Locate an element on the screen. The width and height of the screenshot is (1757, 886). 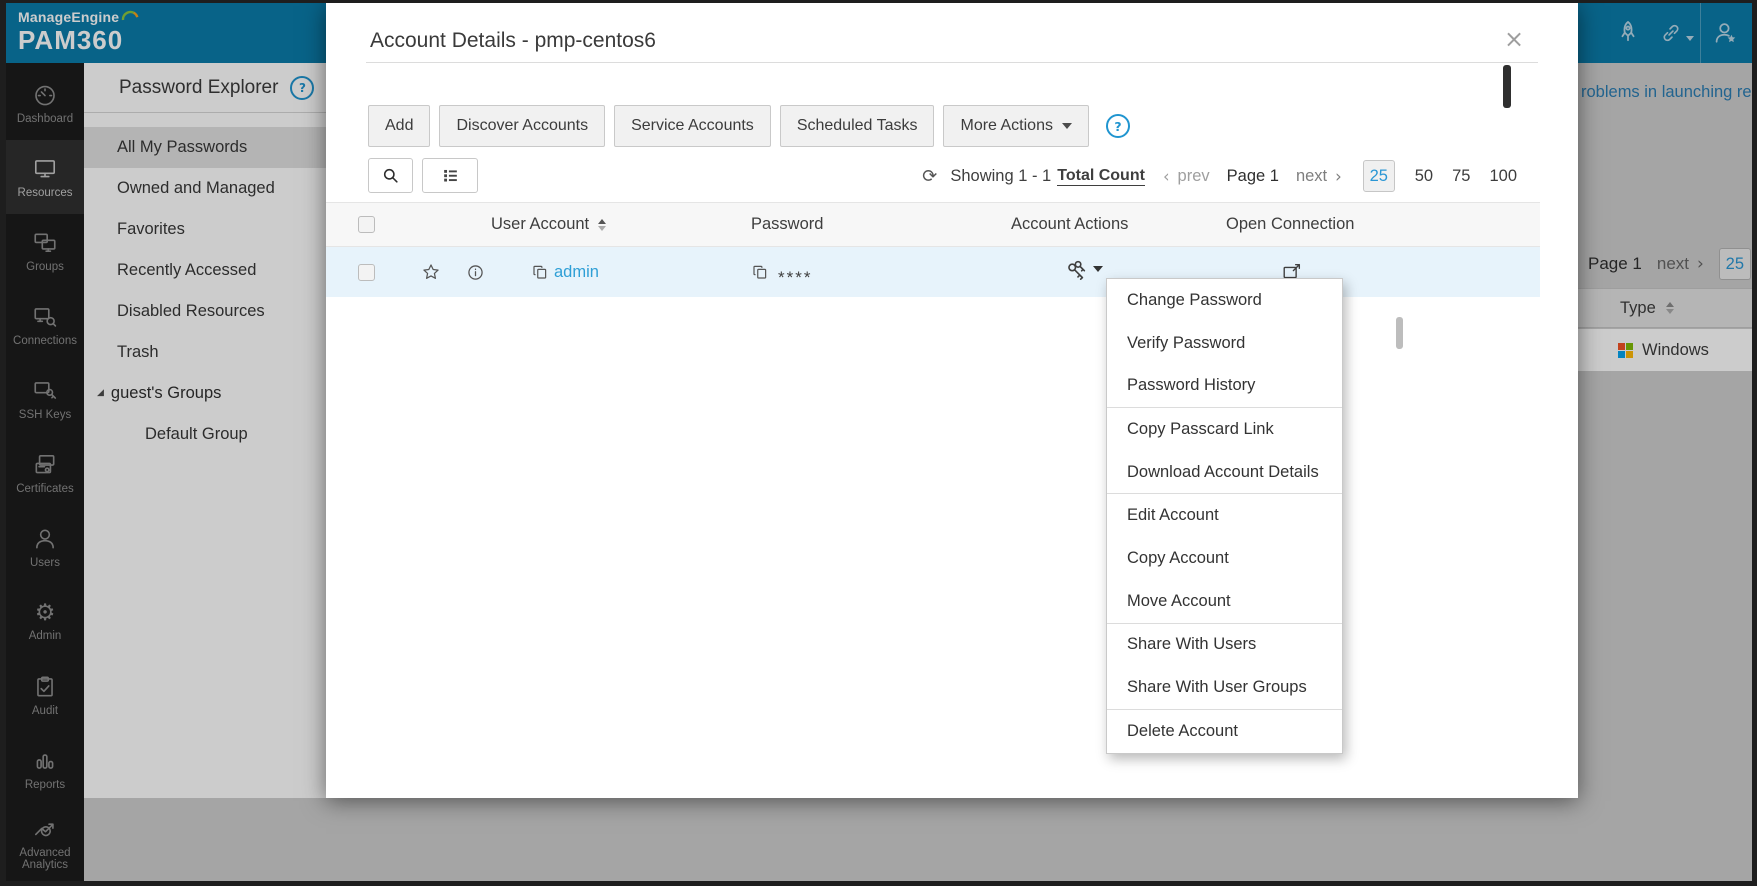
modal-header: Account Details - pmp-centos6 × is located at coordinates (952, 32).